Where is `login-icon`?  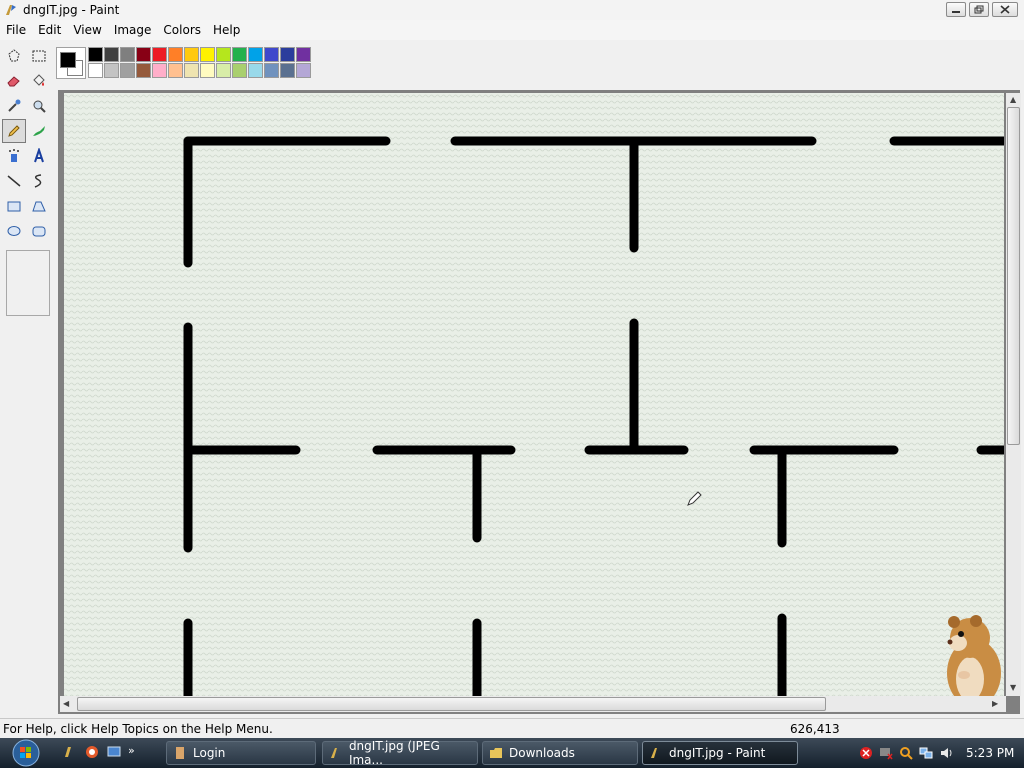 login-icon is located at coordinates (180, 753).